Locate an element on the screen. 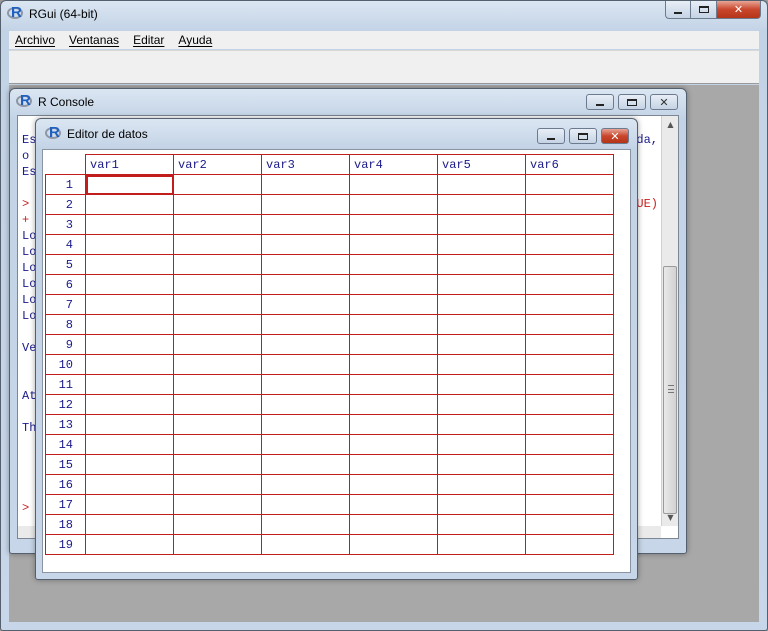  column-header-var5: var5 is located at coordinates (481, 164).